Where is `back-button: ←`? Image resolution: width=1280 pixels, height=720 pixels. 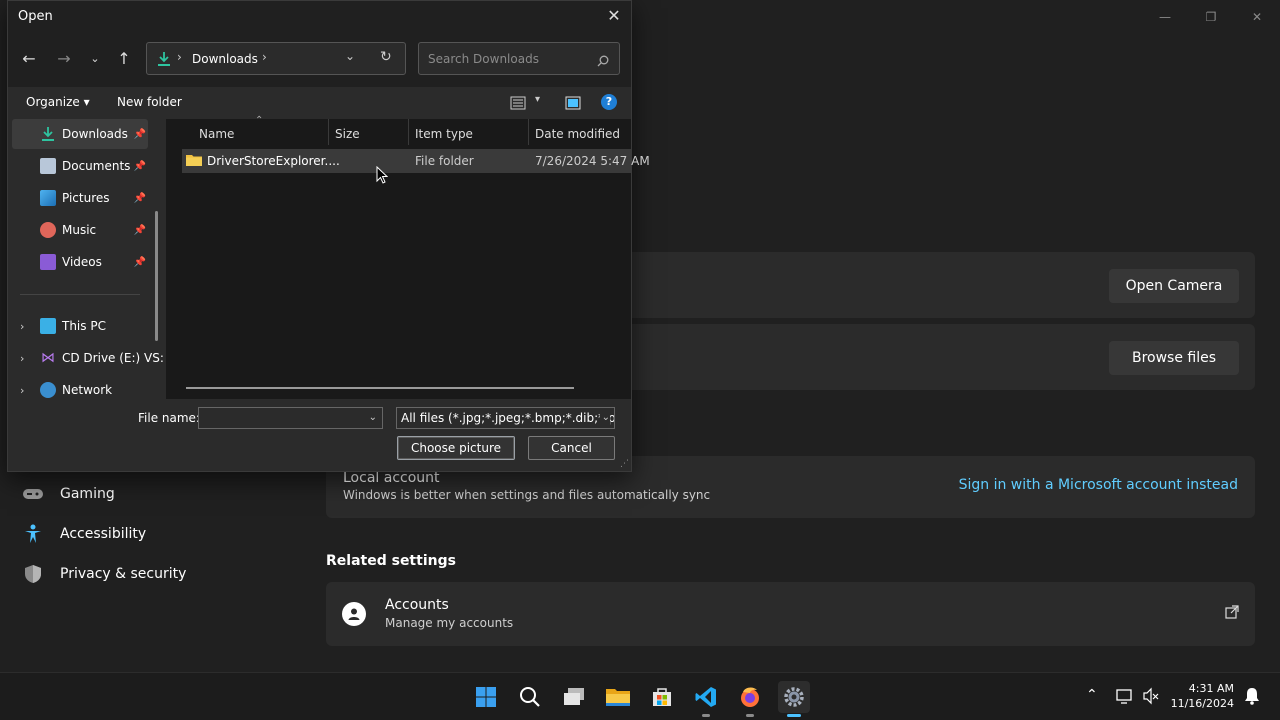 back-button: ← is located at coordinates (29, 59).